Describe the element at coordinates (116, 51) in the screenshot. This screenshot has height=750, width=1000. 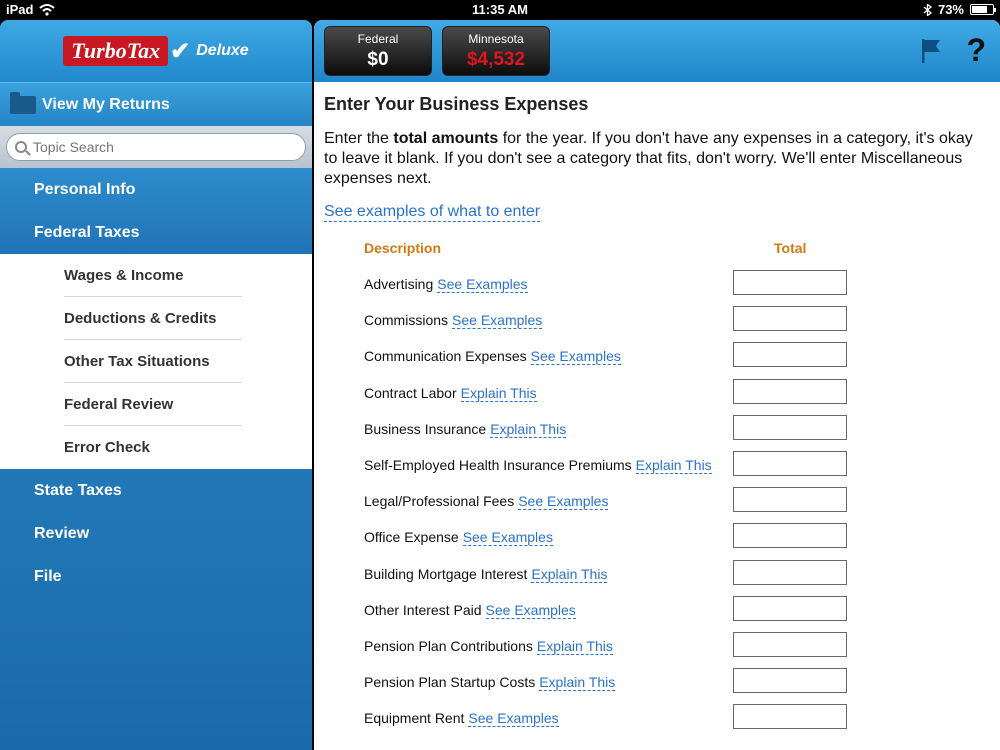
I see `turbotax-logo: TurboTax` at that location.